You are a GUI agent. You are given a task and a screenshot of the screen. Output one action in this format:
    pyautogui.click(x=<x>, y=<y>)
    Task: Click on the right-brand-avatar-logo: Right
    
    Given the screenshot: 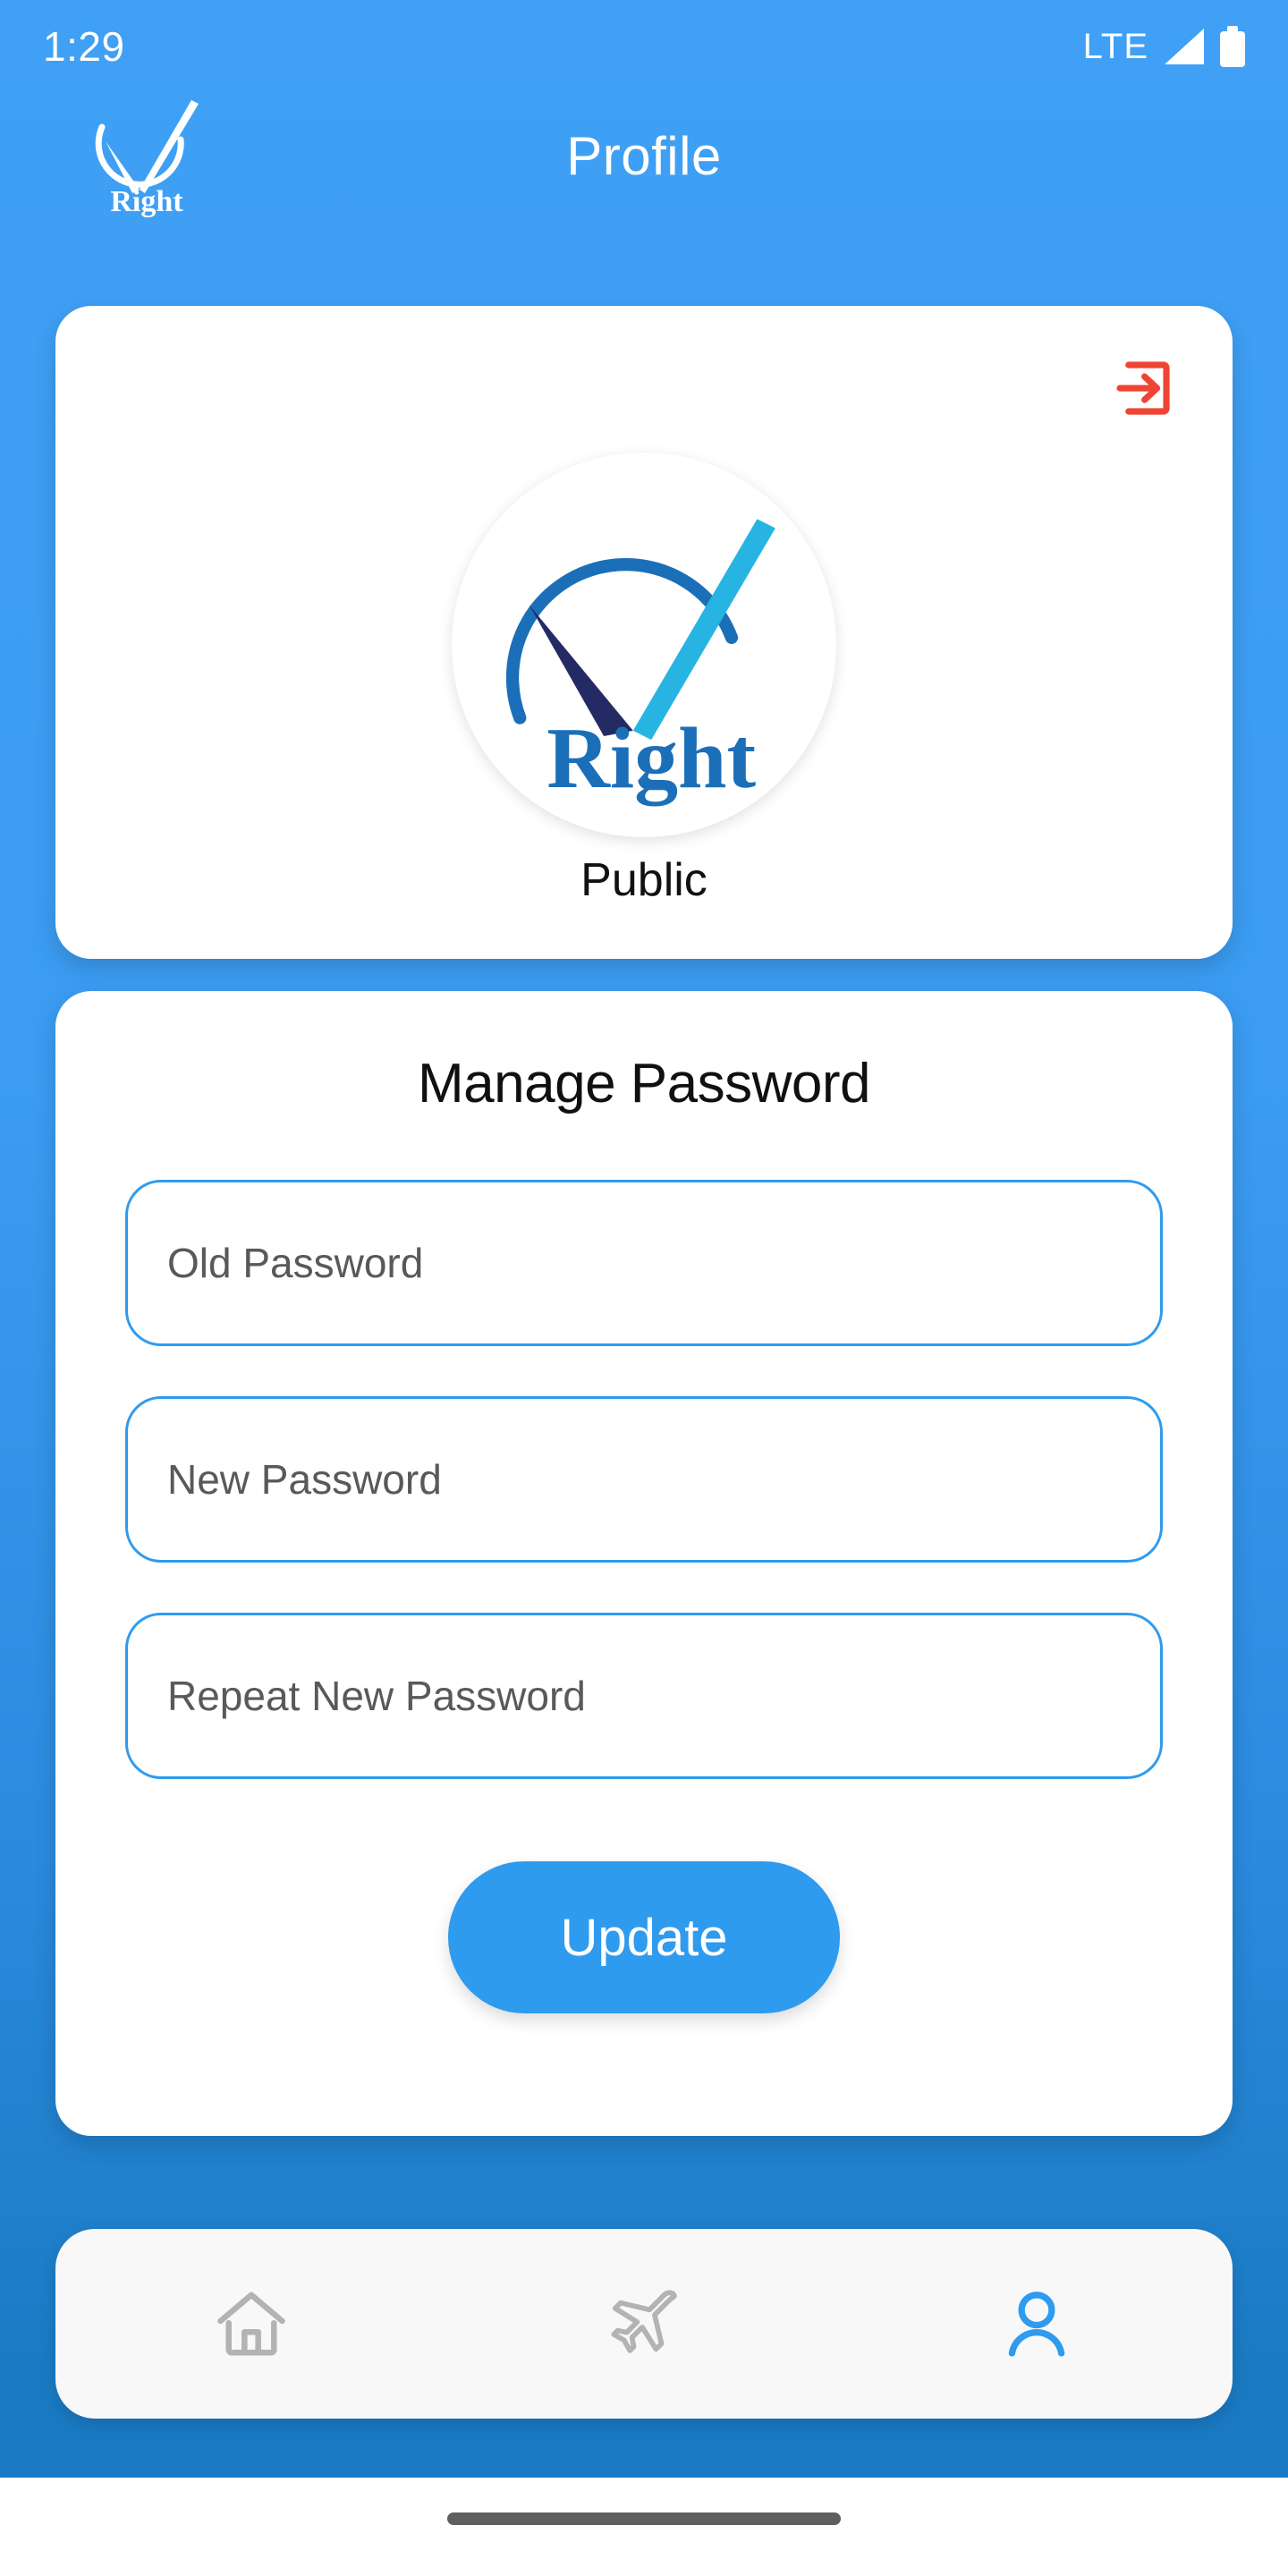 What is the action you would take?
    pyautogui.click(x=644, y=644)
    